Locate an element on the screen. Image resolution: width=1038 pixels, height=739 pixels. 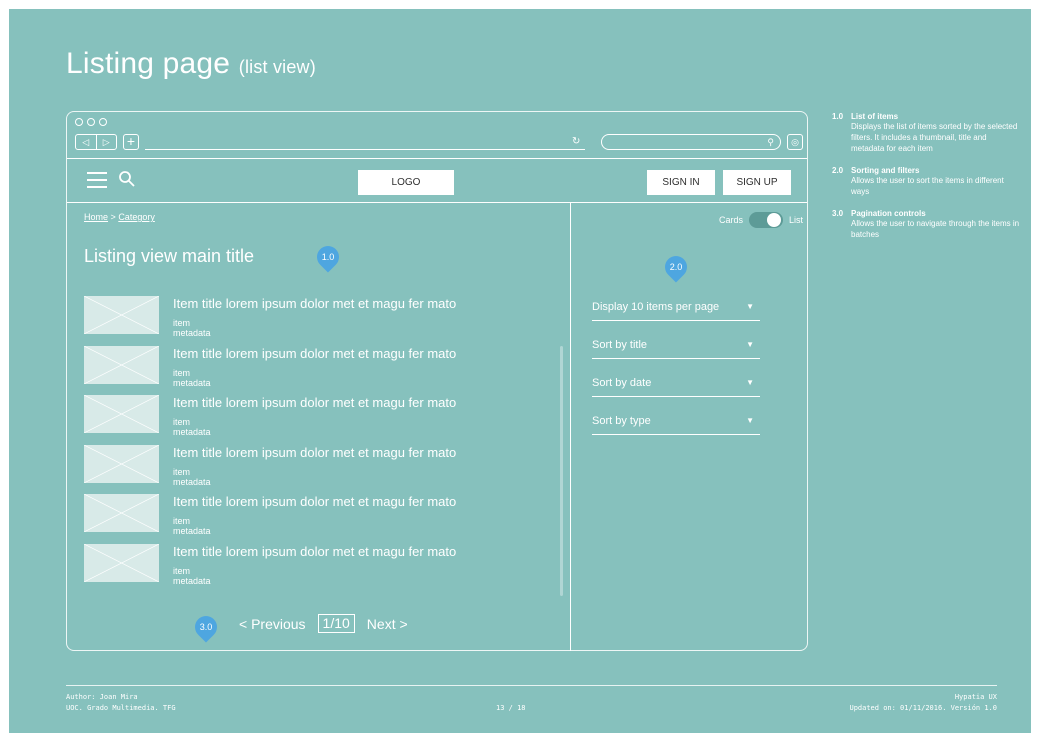
previous-link: < Previous is located at coordinates (272, 624).